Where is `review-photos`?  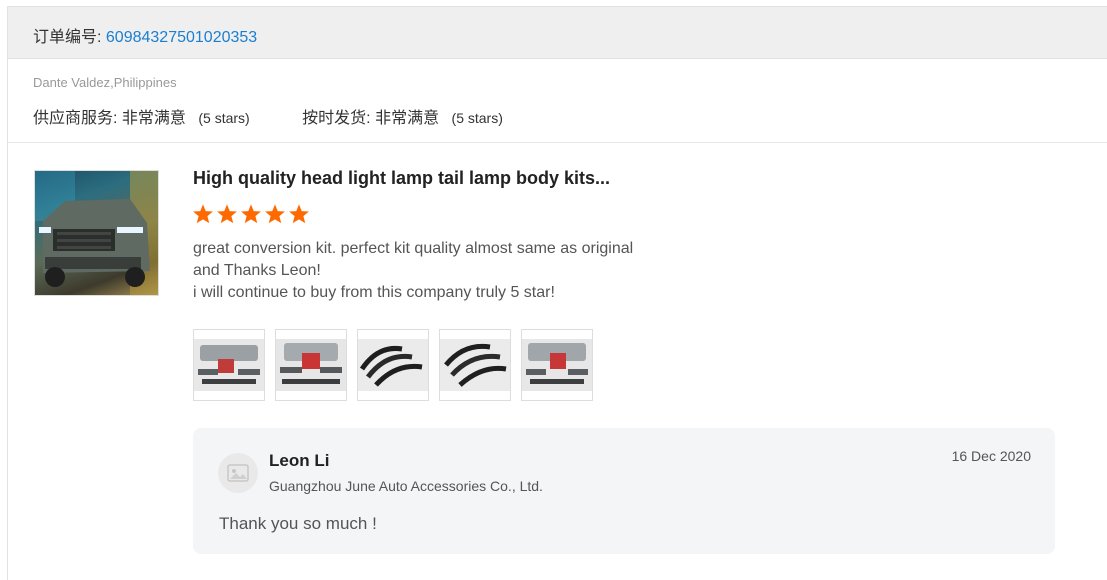
review-photos is located at coordinates (393, 365).